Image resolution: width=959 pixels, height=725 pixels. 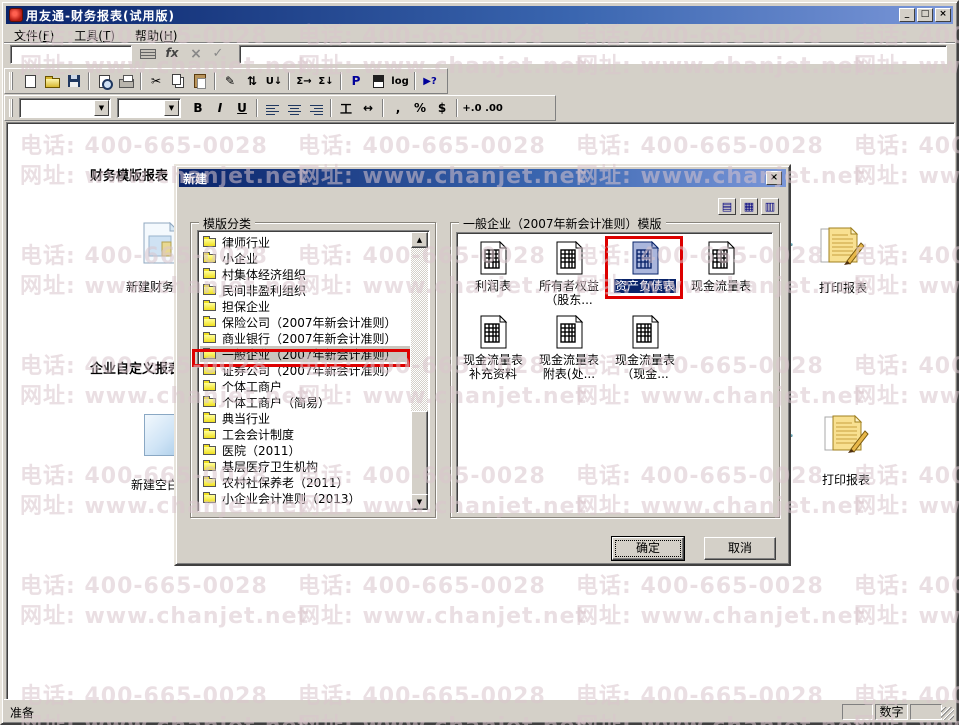 What do you see at coordinates (420, 108) in the screenshot?
I see `percent-style-icon: %` at bounding box center [420, 108].